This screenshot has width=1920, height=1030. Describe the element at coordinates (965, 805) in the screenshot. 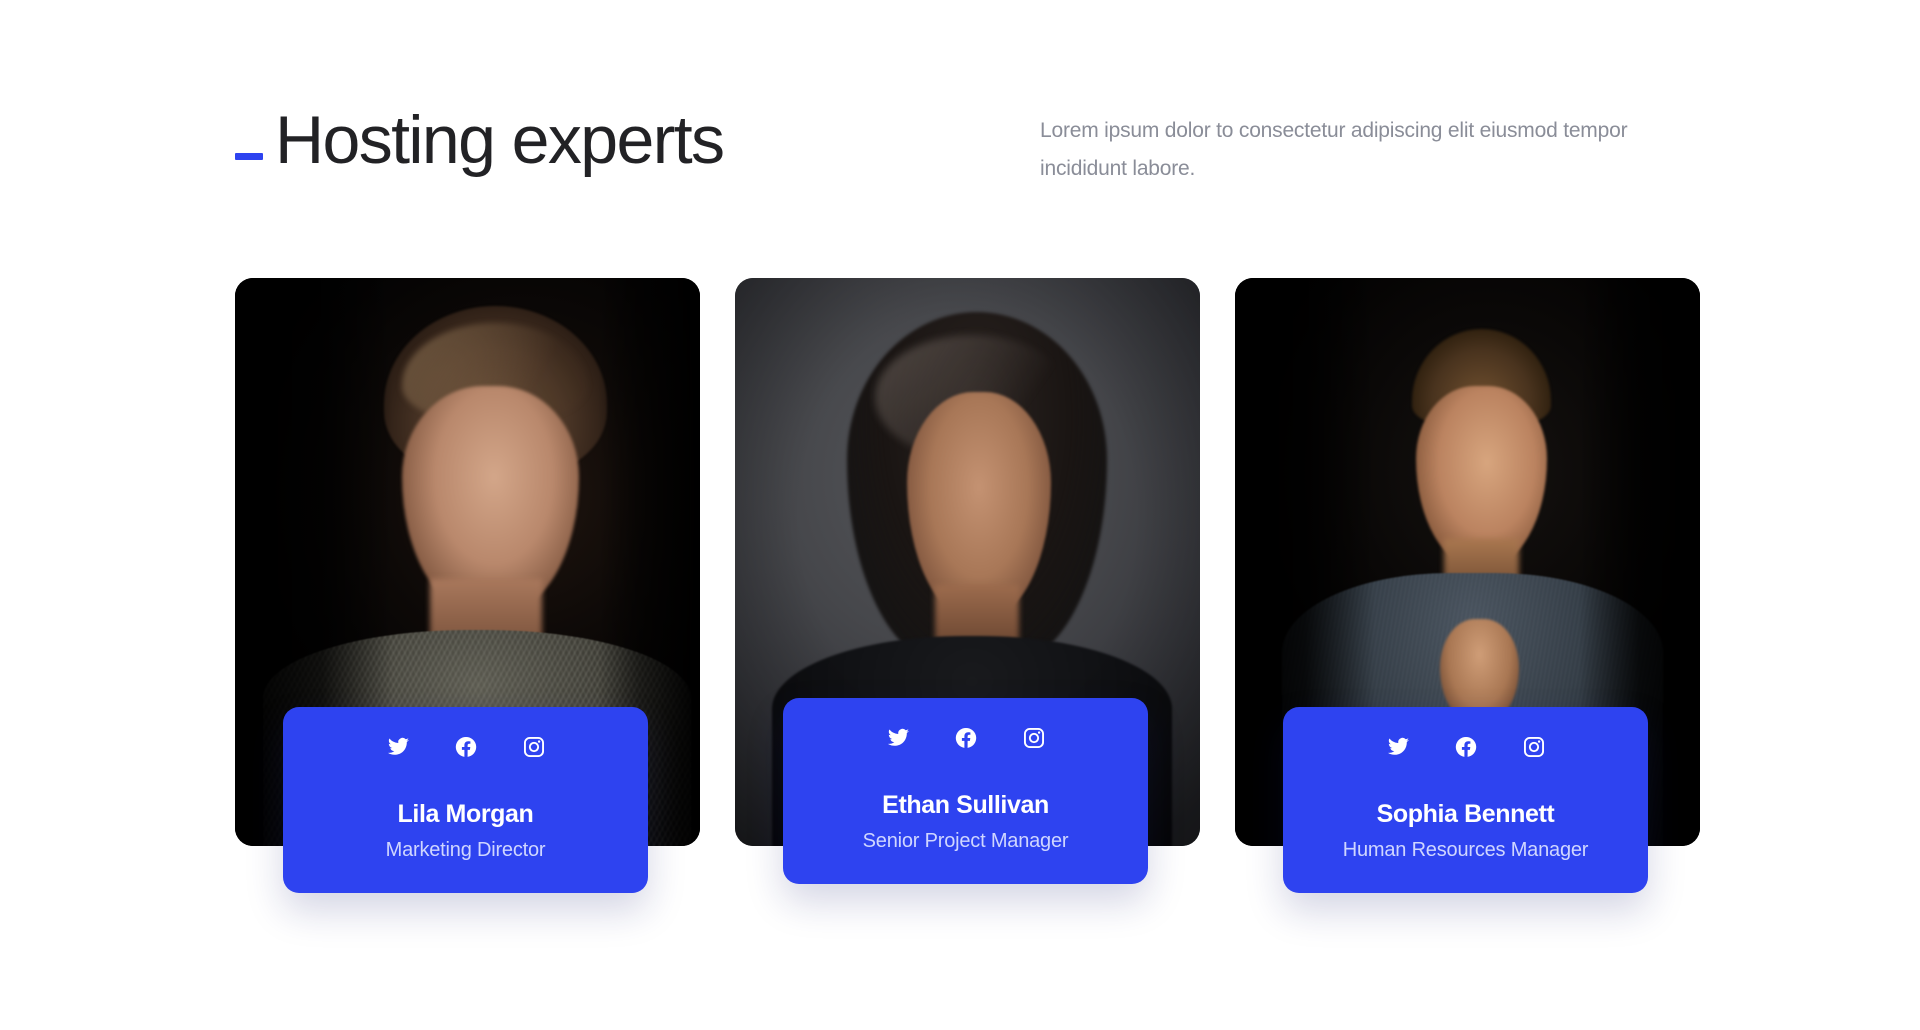

I see `member-name: Ethan Sullivan` at that location.